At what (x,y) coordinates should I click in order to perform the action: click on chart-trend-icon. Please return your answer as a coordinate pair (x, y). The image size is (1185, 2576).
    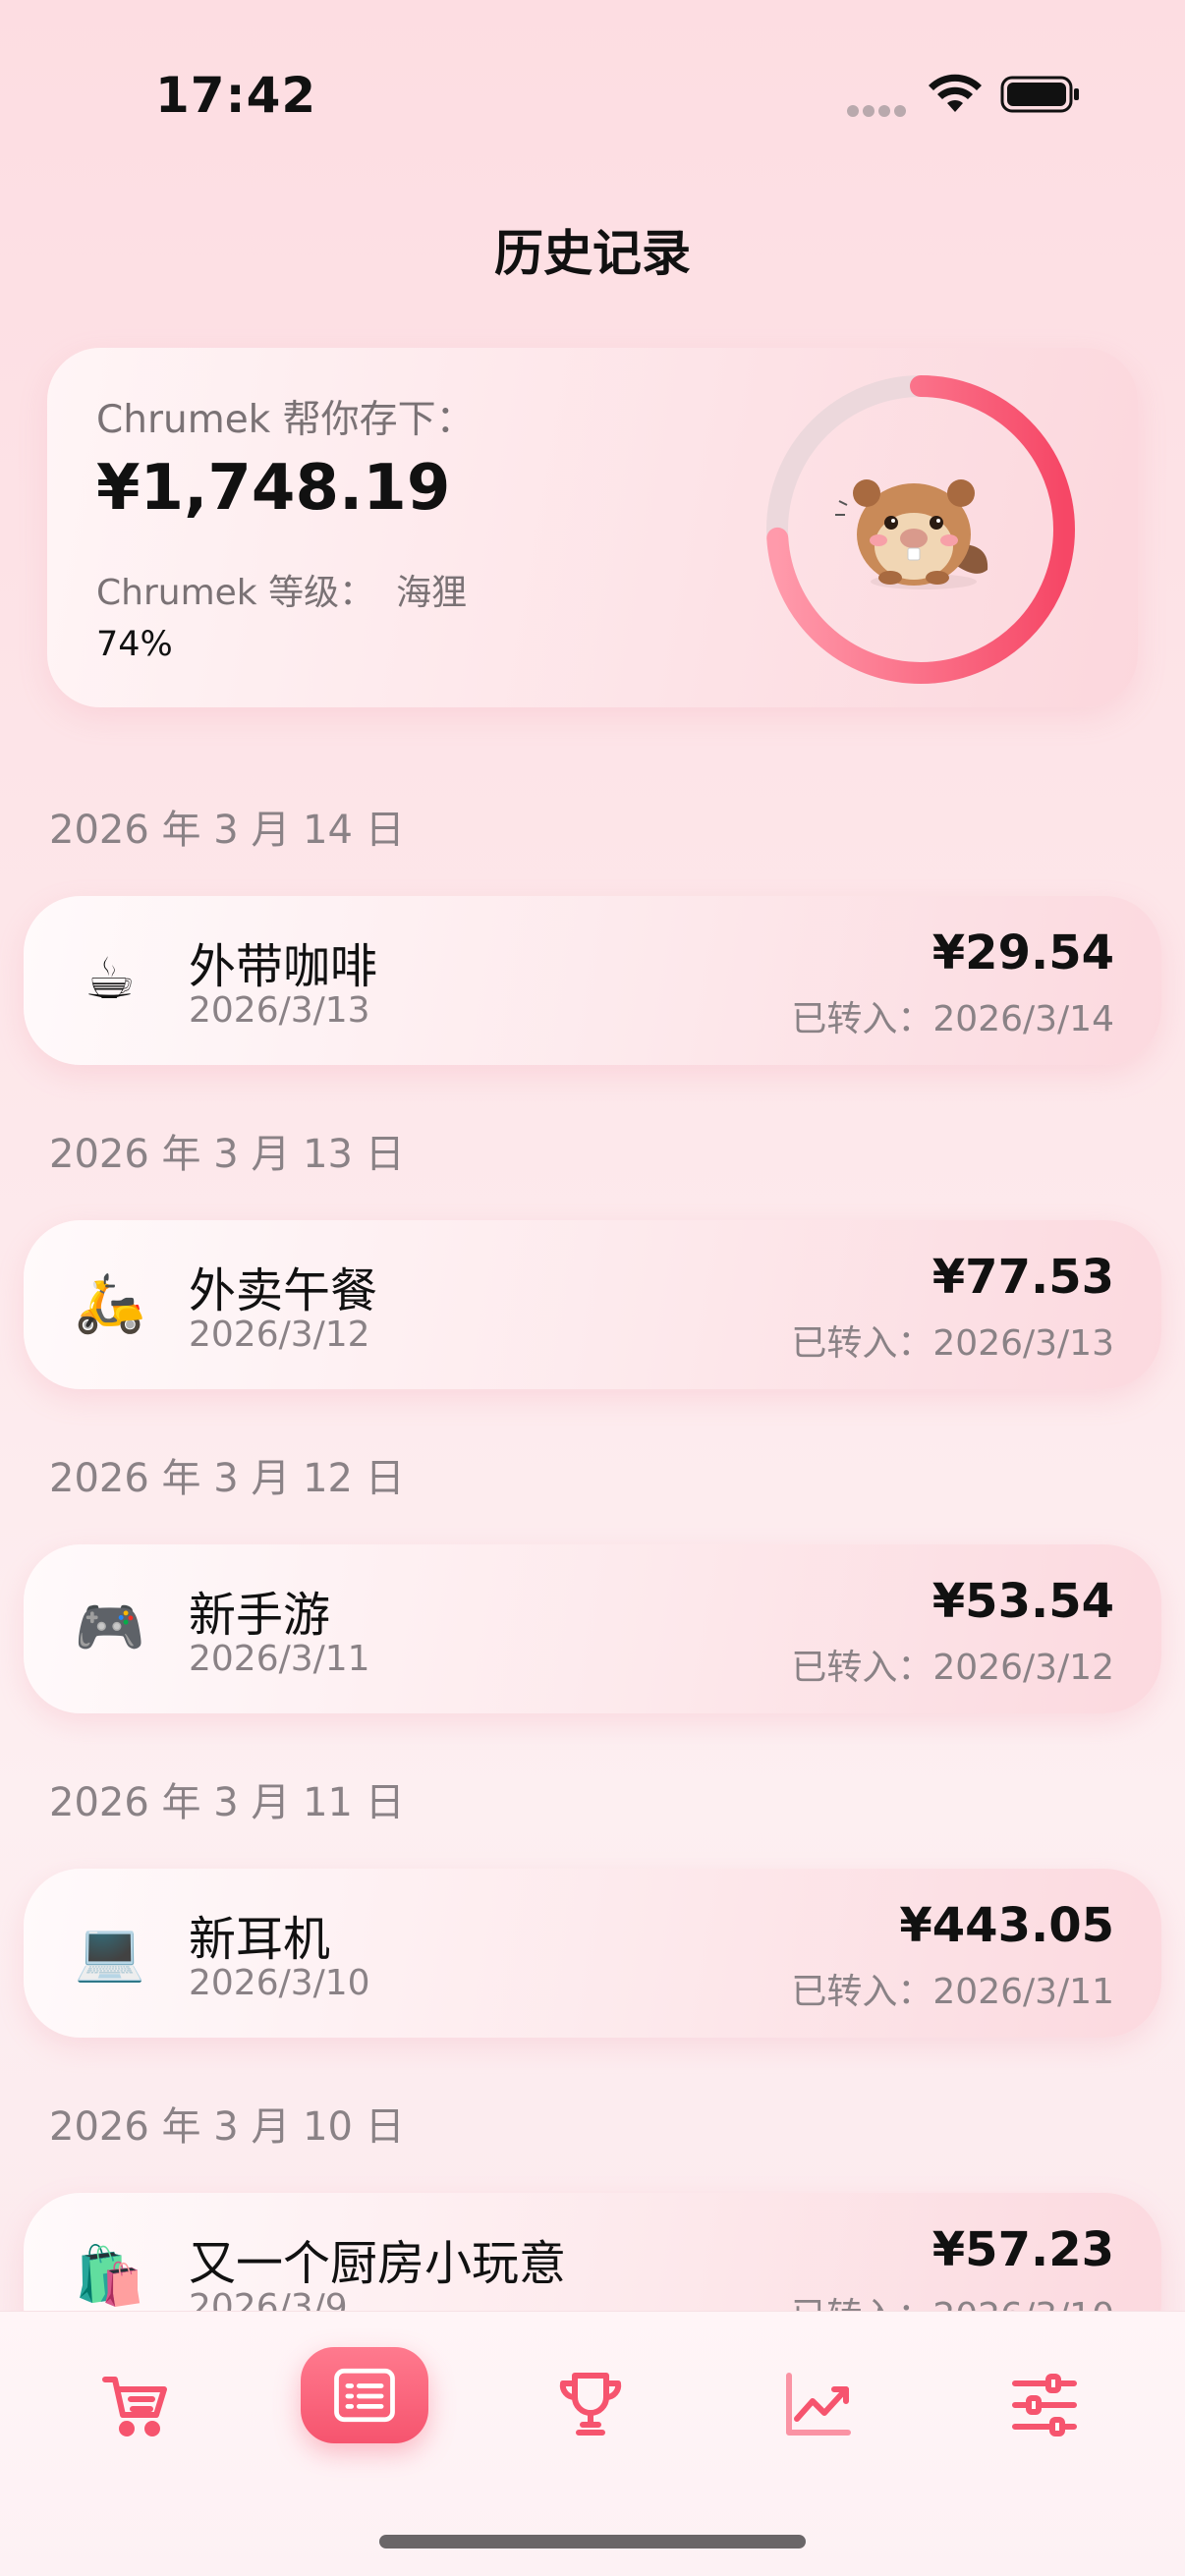
    Looking at the image, I should click on (819, 2404).